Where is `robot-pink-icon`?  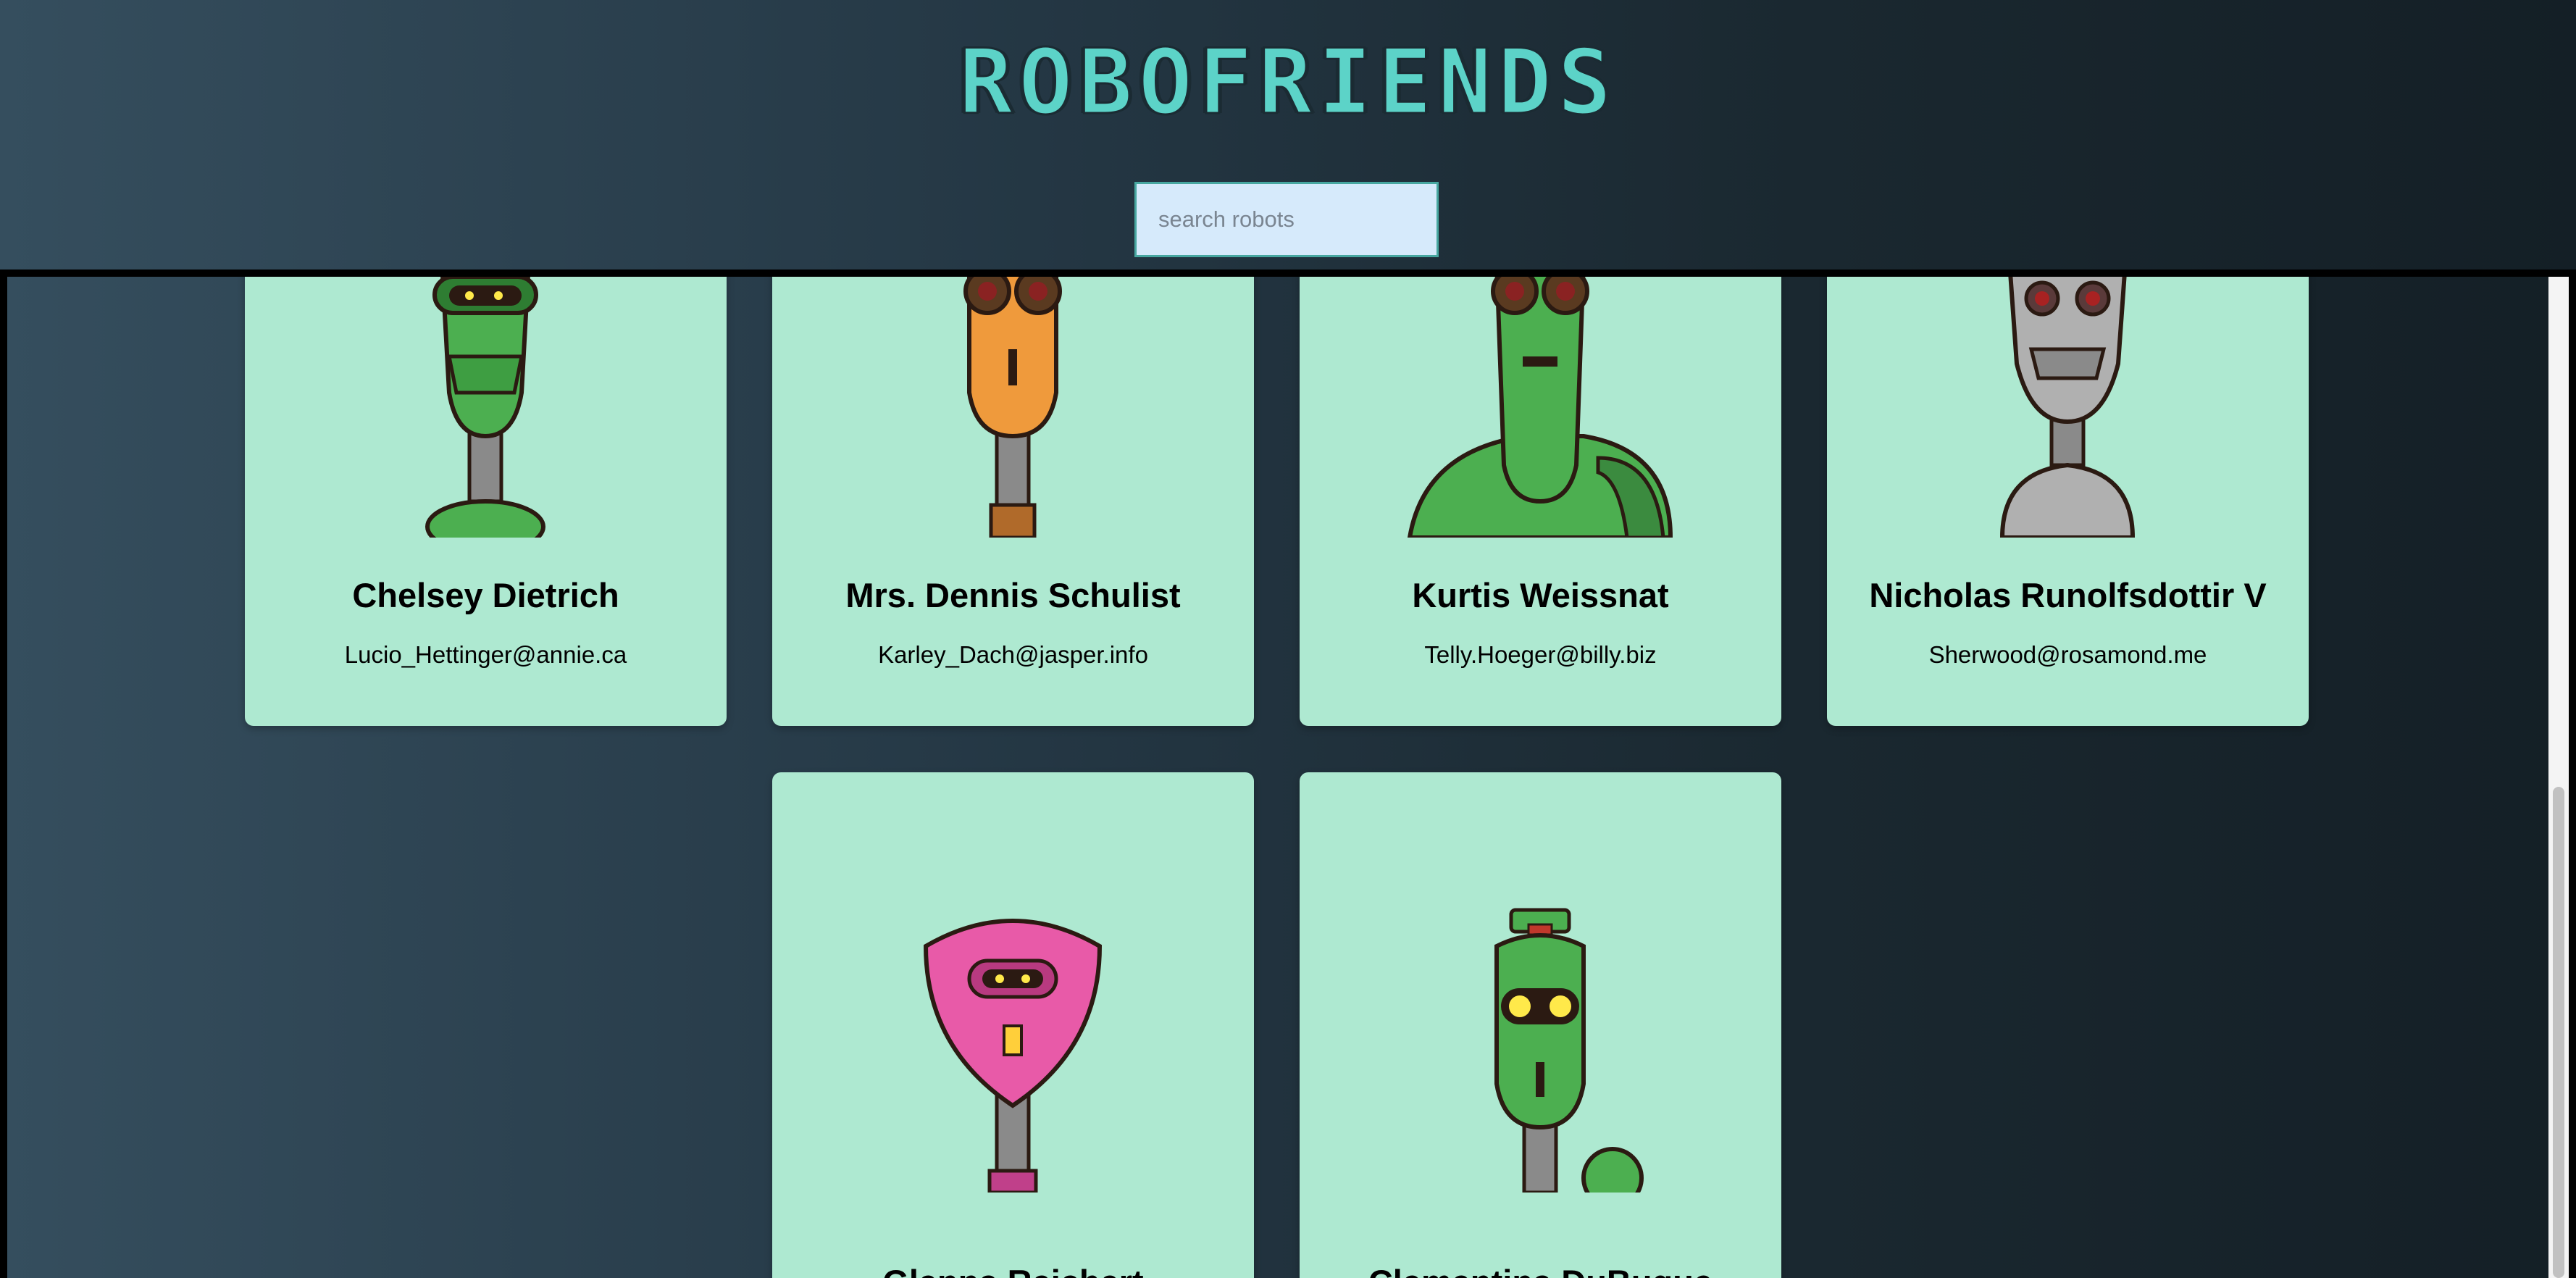
robot-pink-icon is located at coordinates (1013, 1056).